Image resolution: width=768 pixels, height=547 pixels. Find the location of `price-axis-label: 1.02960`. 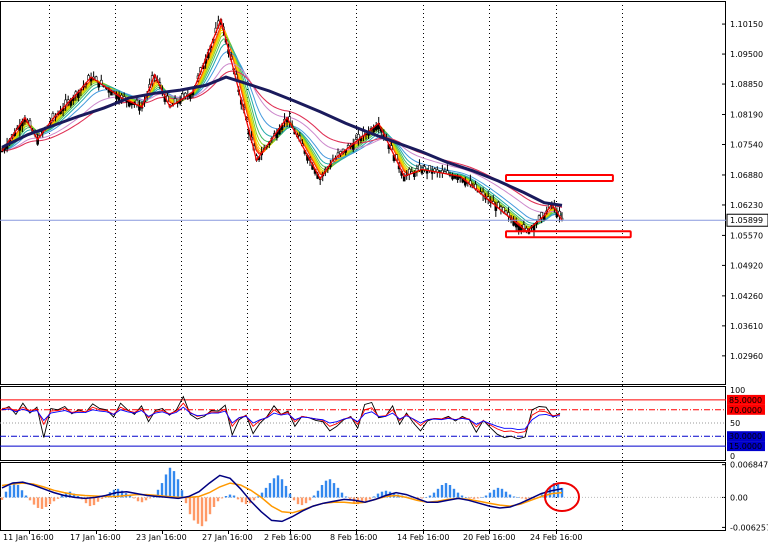

price-axis-label: 1.02960 is located at coordinates (746, 356).